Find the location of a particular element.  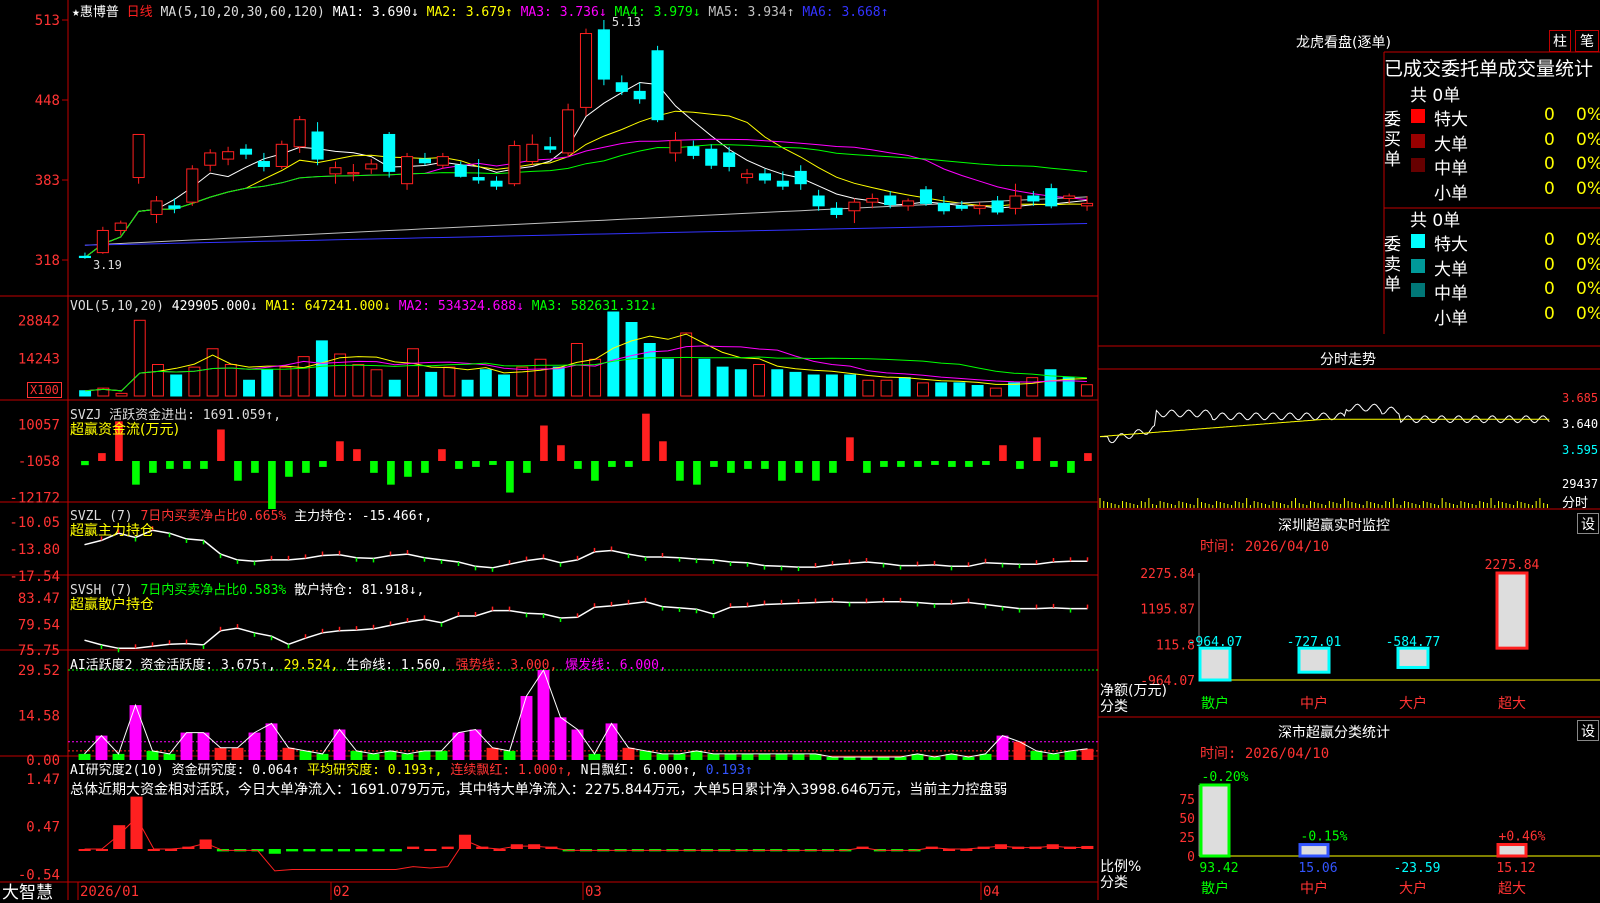

classify-category-label: 超大 is located at coordinates (1512, 889).